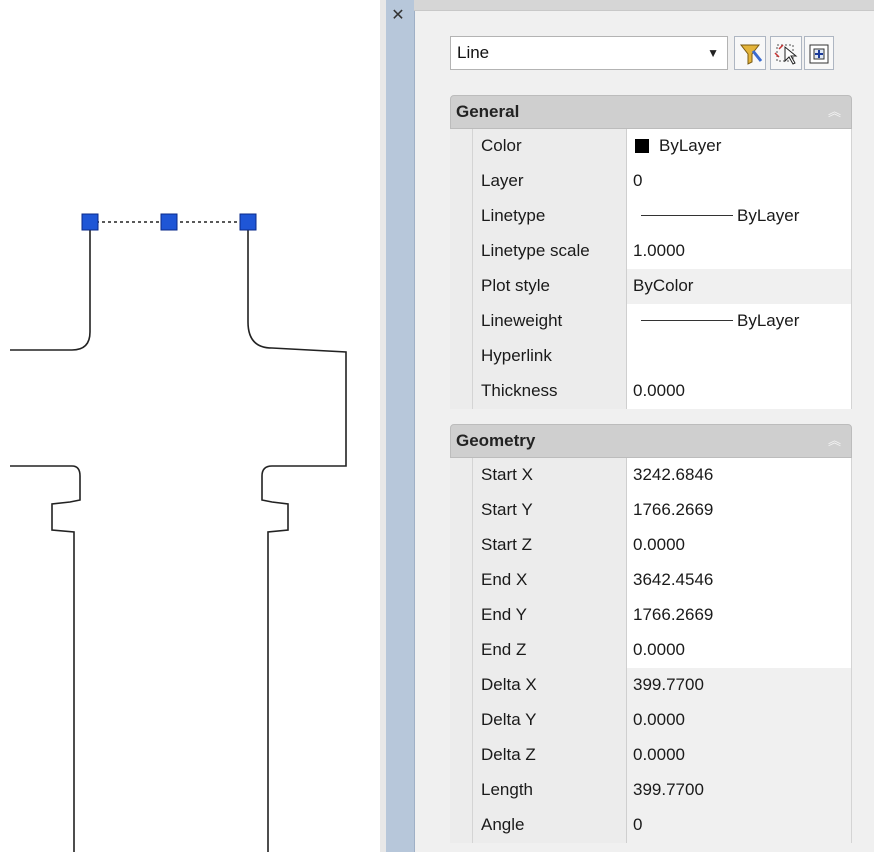 This screenshot has width=874, height=857. I want to click on color-value: ByLayer, so click(690, 145).